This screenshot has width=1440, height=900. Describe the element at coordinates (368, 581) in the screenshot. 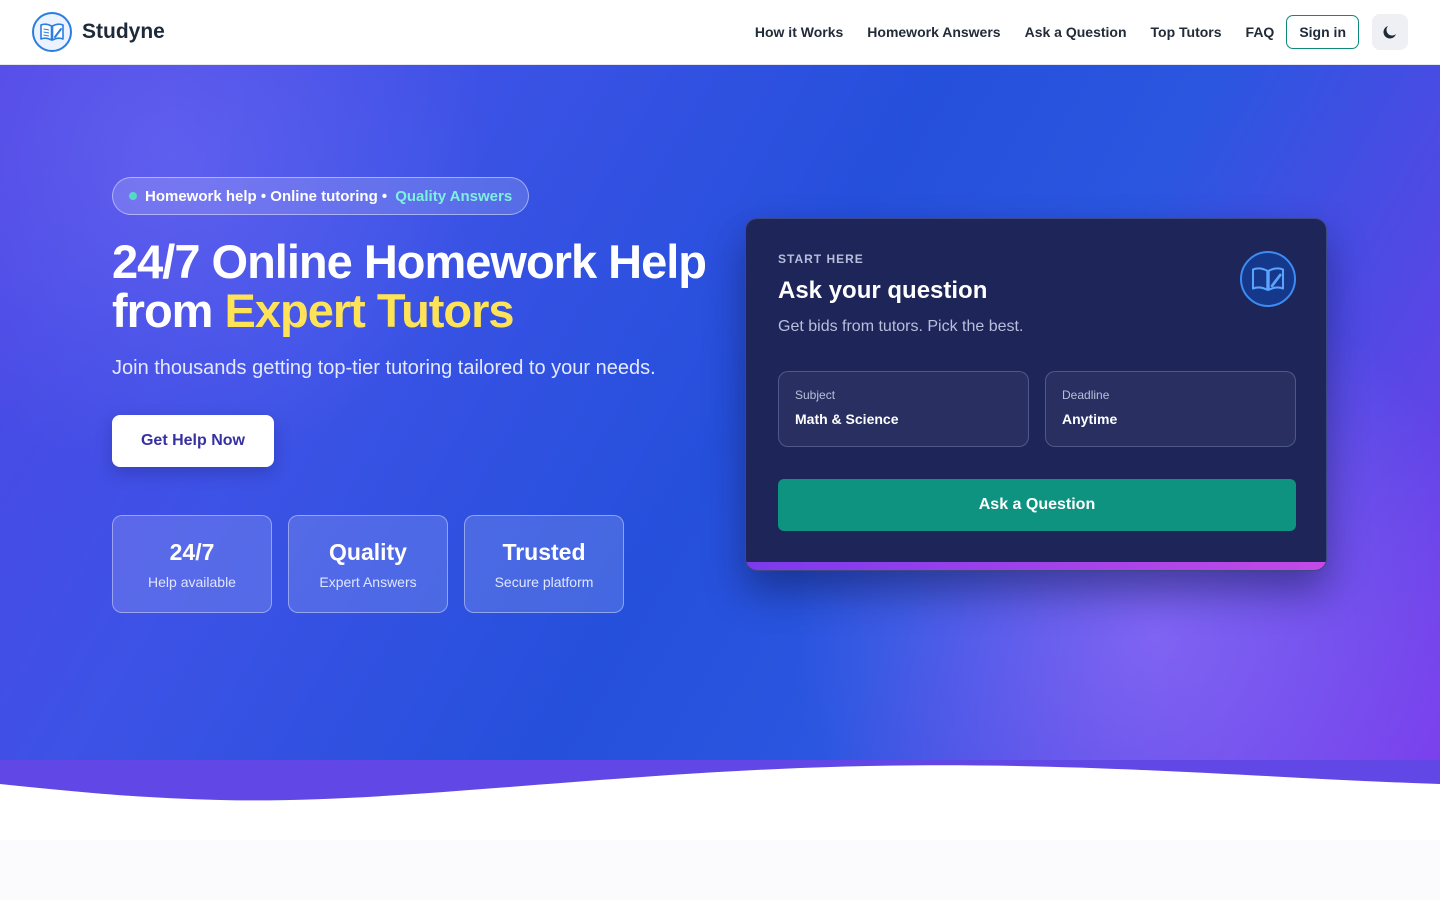

I see `stat-label: Expert Answers` at that location.